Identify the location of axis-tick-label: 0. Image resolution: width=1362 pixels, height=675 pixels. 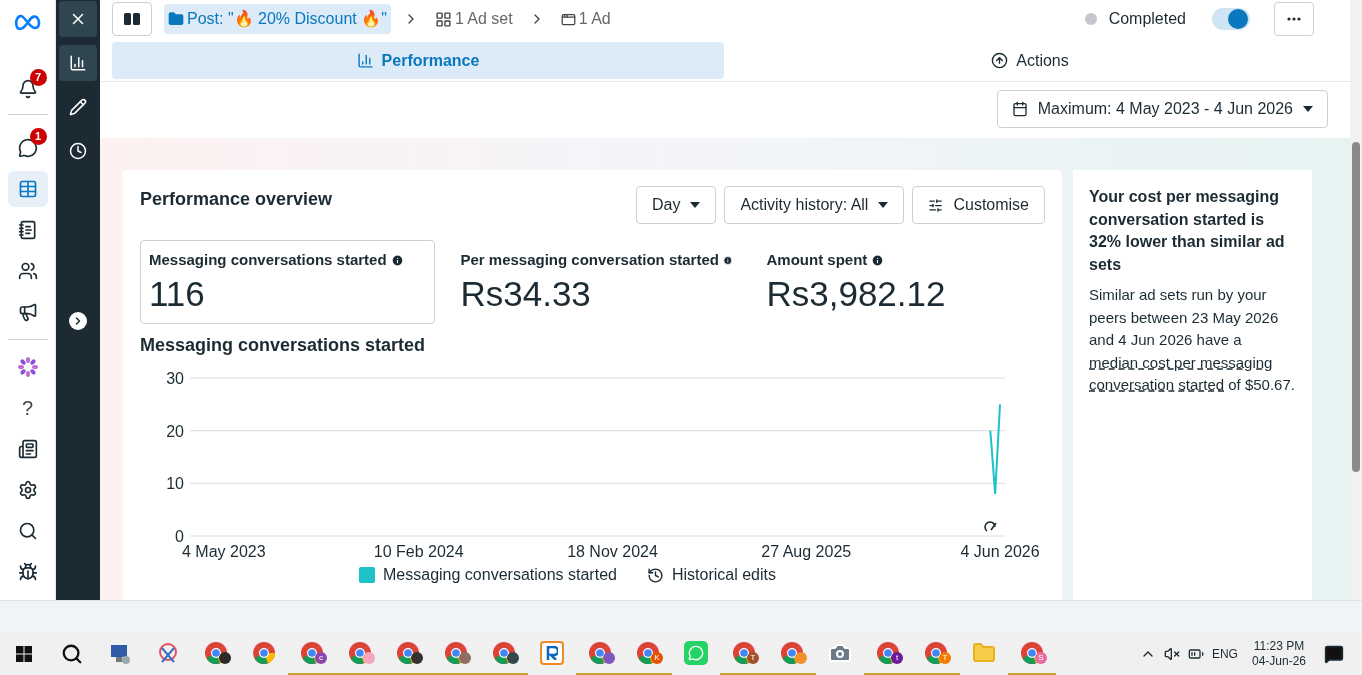
(179, 536).